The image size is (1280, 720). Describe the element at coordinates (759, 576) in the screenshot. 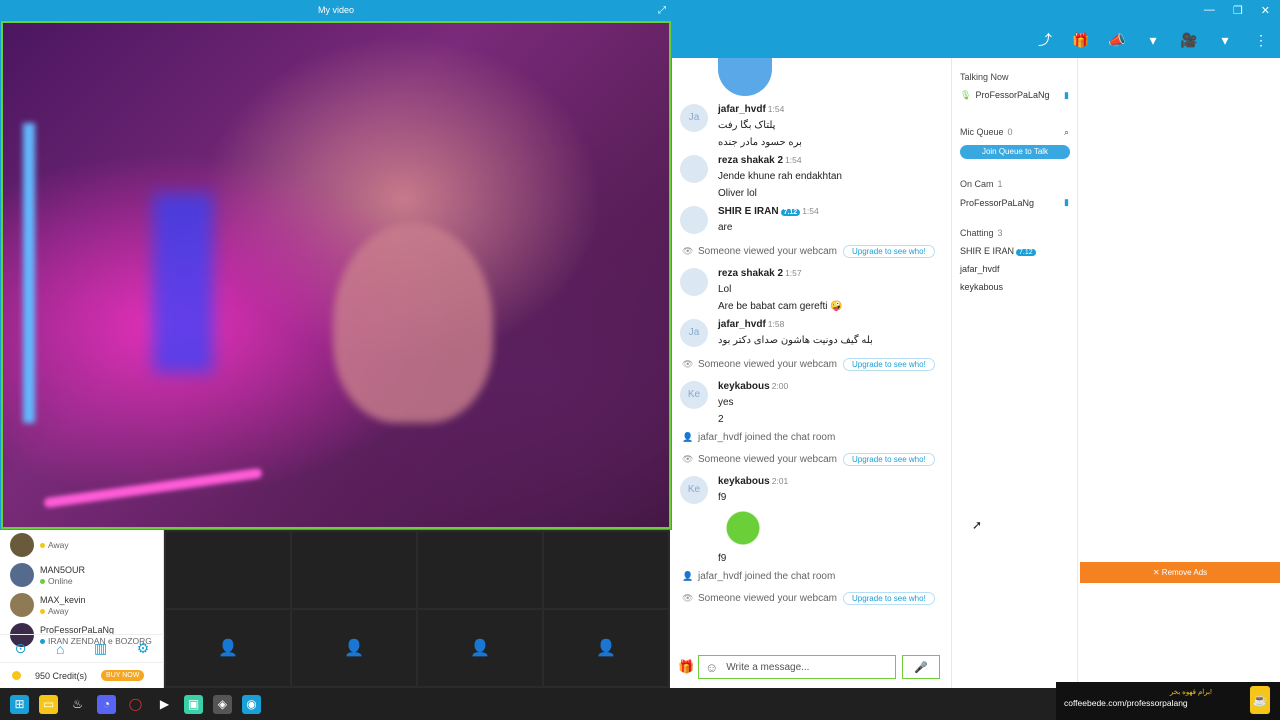

I see `join-notice: 👤 jafar_hvdf joined the chat room` at that location.